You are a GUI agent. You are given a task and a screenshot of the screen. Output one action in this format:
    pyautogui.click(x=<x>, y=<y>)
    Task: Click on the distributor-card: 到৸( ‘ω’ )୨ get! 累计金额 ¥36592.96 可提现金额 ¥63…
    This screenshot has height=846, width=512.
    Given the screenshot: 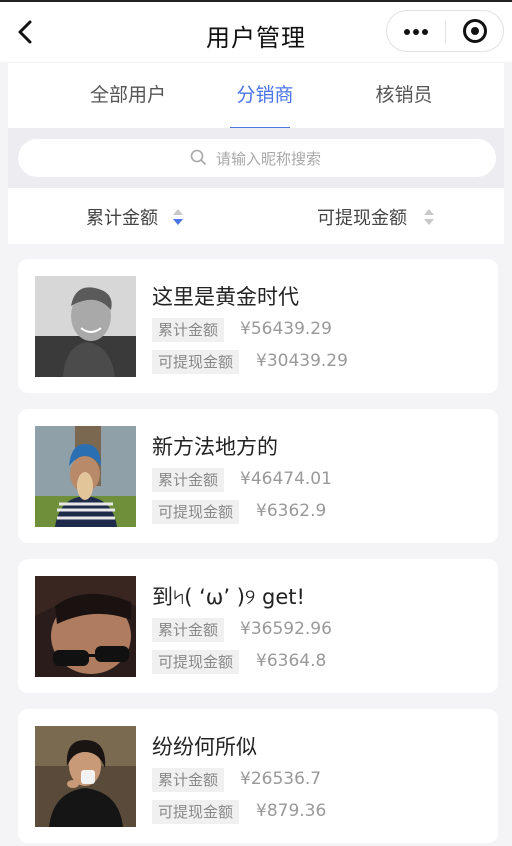 What is the action you would take?
    pyautogui.click(x=258, y=626)
    